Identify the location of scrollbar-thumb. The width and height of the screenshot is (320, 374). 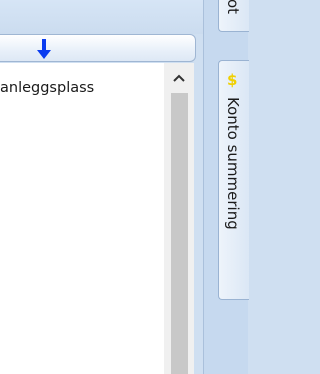
(179, 233).